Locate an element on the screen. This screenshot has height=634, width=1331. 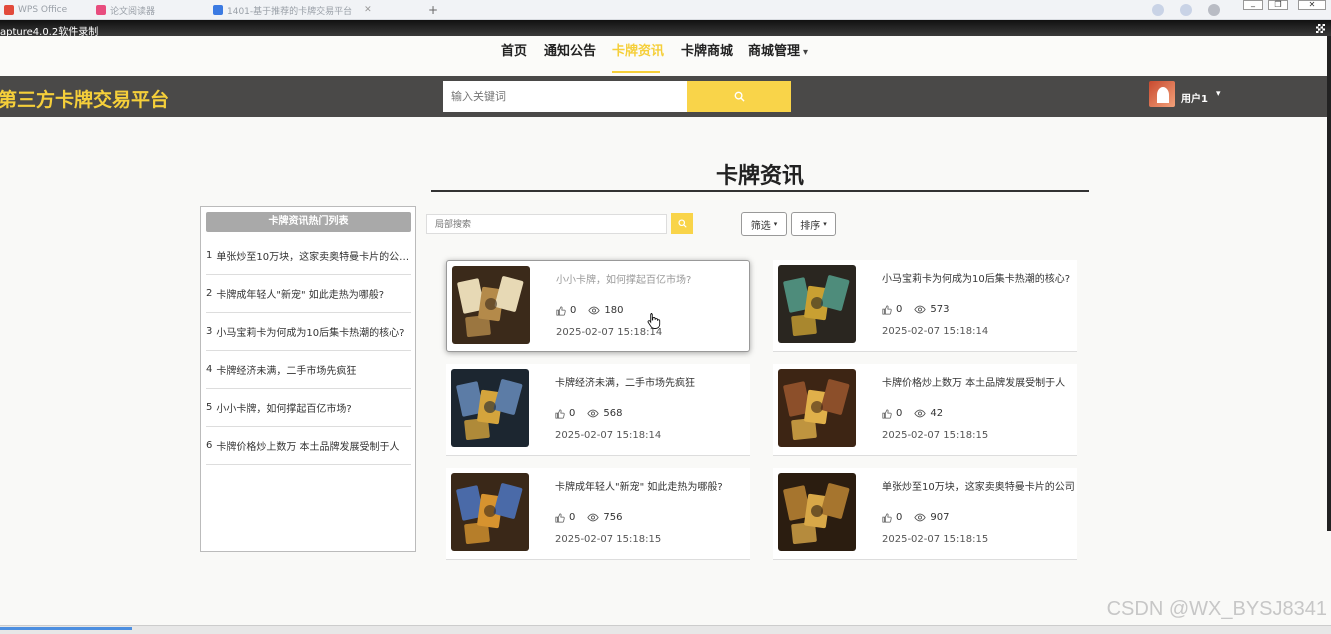
hot-list-item: 4 卡牌经济未满，二手市场先疯狂 is located at coordinates (308, 370).